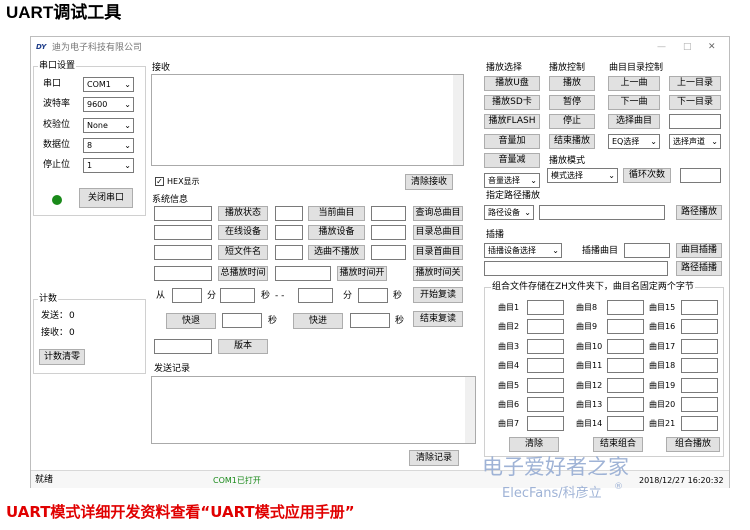  I want to click on combo-end-button: 结束组合, so click(618, 444).